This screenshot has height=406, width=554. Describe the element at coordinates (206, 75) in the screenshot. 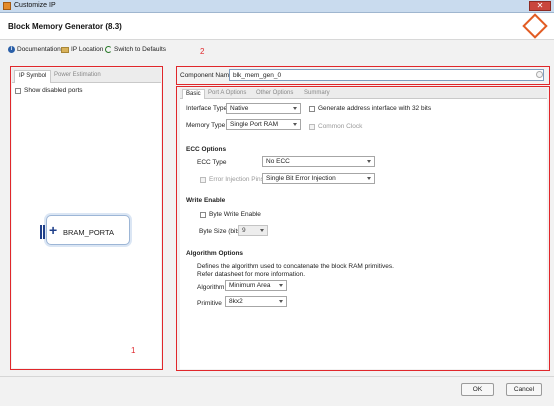

I see `component-name-label: Component Name` at that location.